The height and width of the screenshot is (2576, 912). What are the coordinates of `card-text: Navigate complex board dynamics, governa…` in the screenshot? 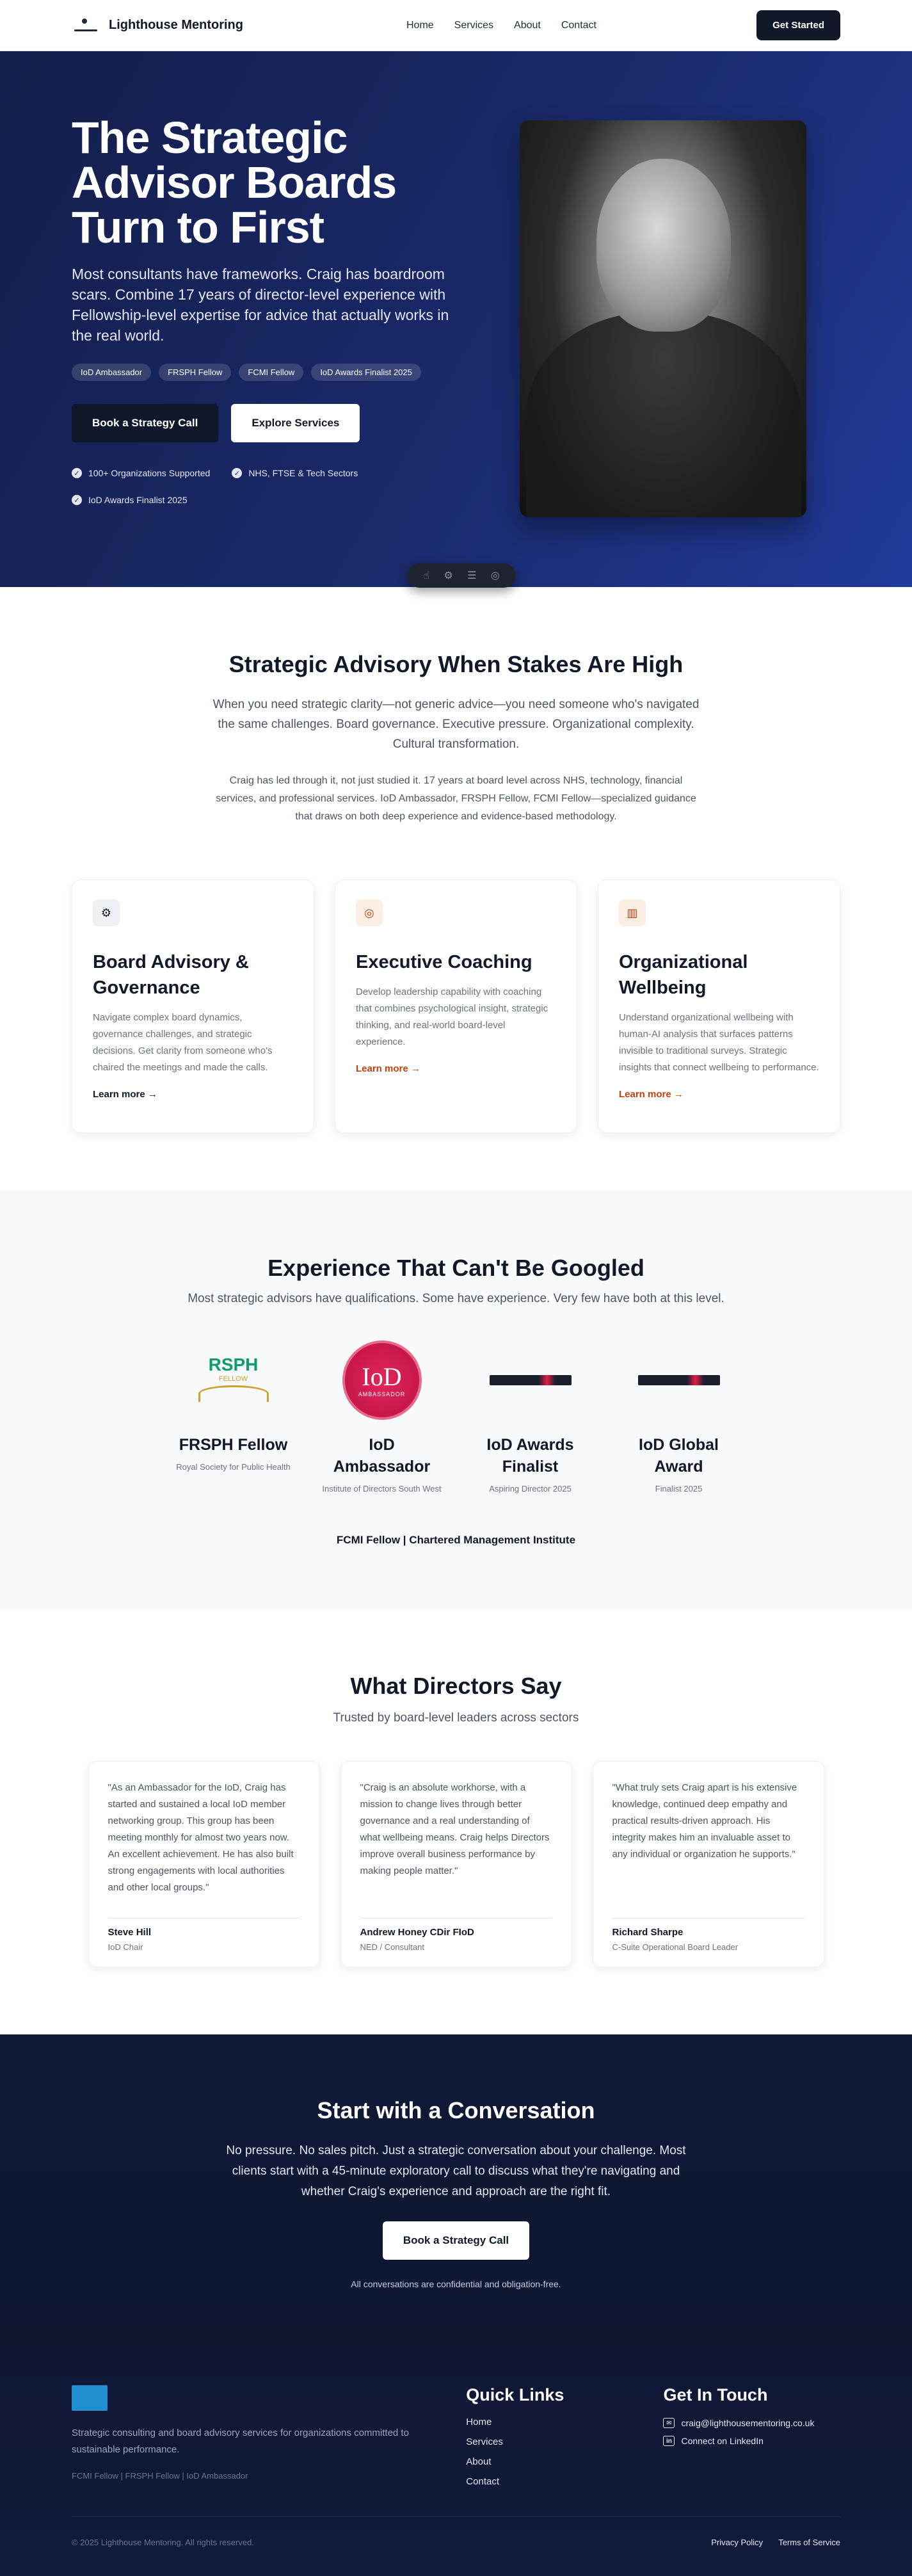 It's located at (183, 1042).